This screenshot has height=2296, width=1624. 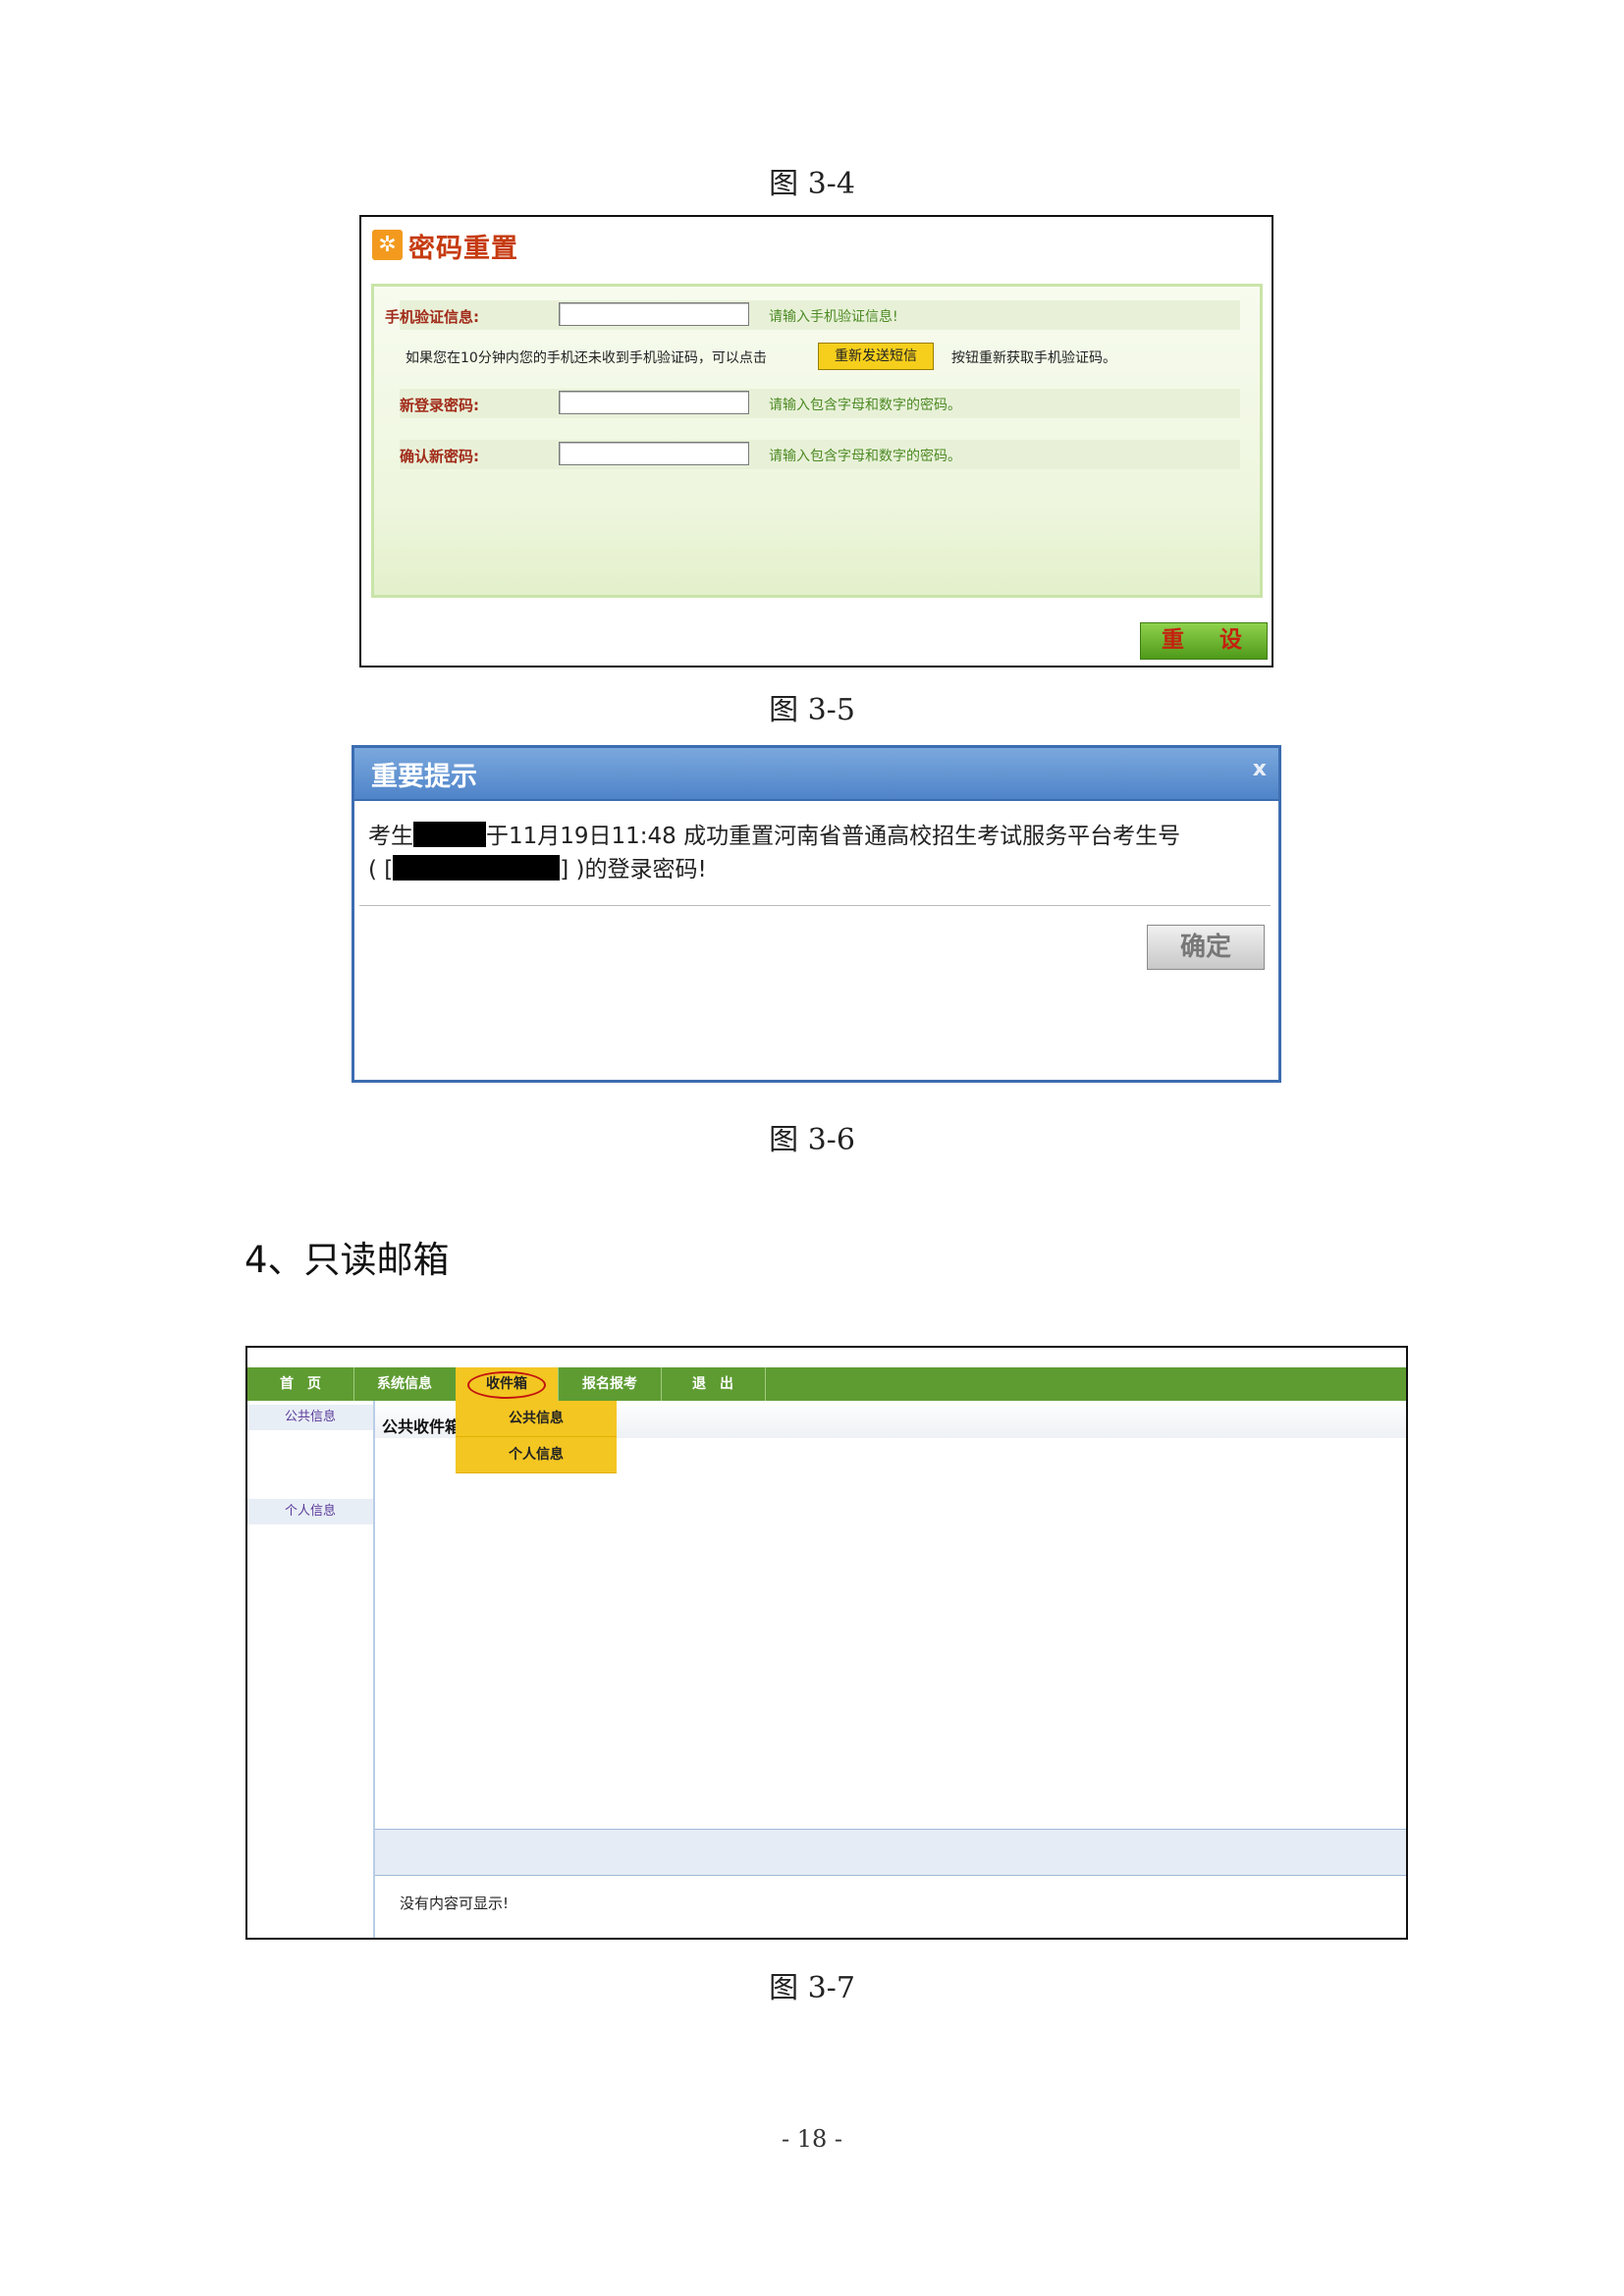 I want to click on confirm-password-label: 确认新密码:, so click(x=439, y=456).